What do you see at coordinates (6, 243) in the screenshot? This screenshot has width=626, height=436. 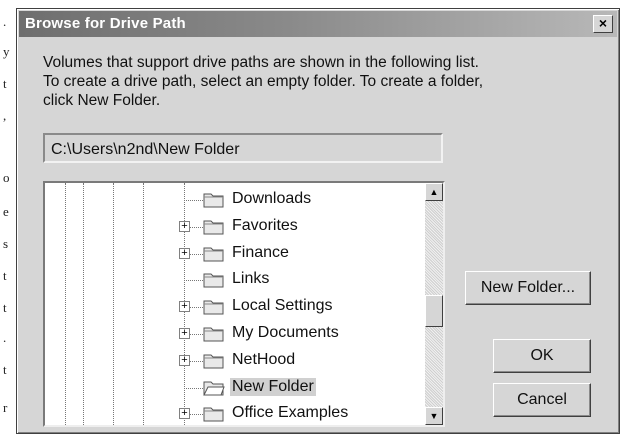 I see `edge-fragment: s` at bounding box center [6, 243].